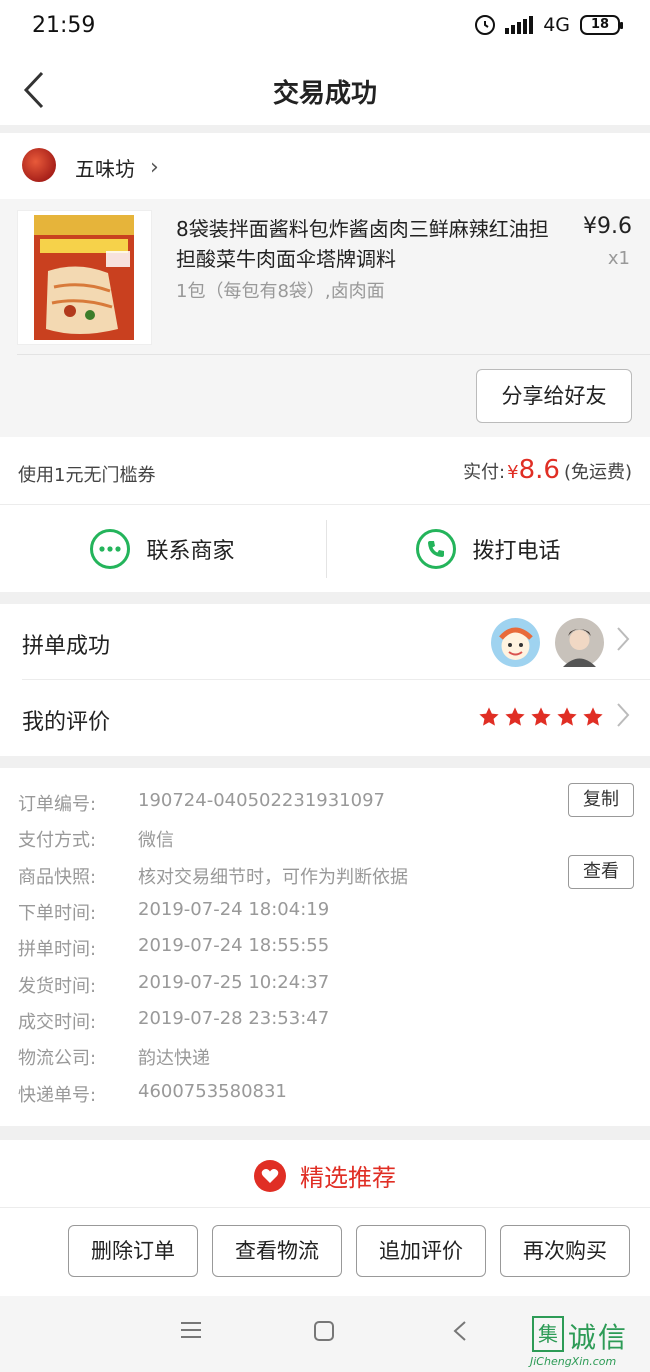 This screenshot has height=1372, width=650. What do you see at coordinates (436, 549) in the screenshot?
I see `phone-icon` at bounding box center [436, 549].